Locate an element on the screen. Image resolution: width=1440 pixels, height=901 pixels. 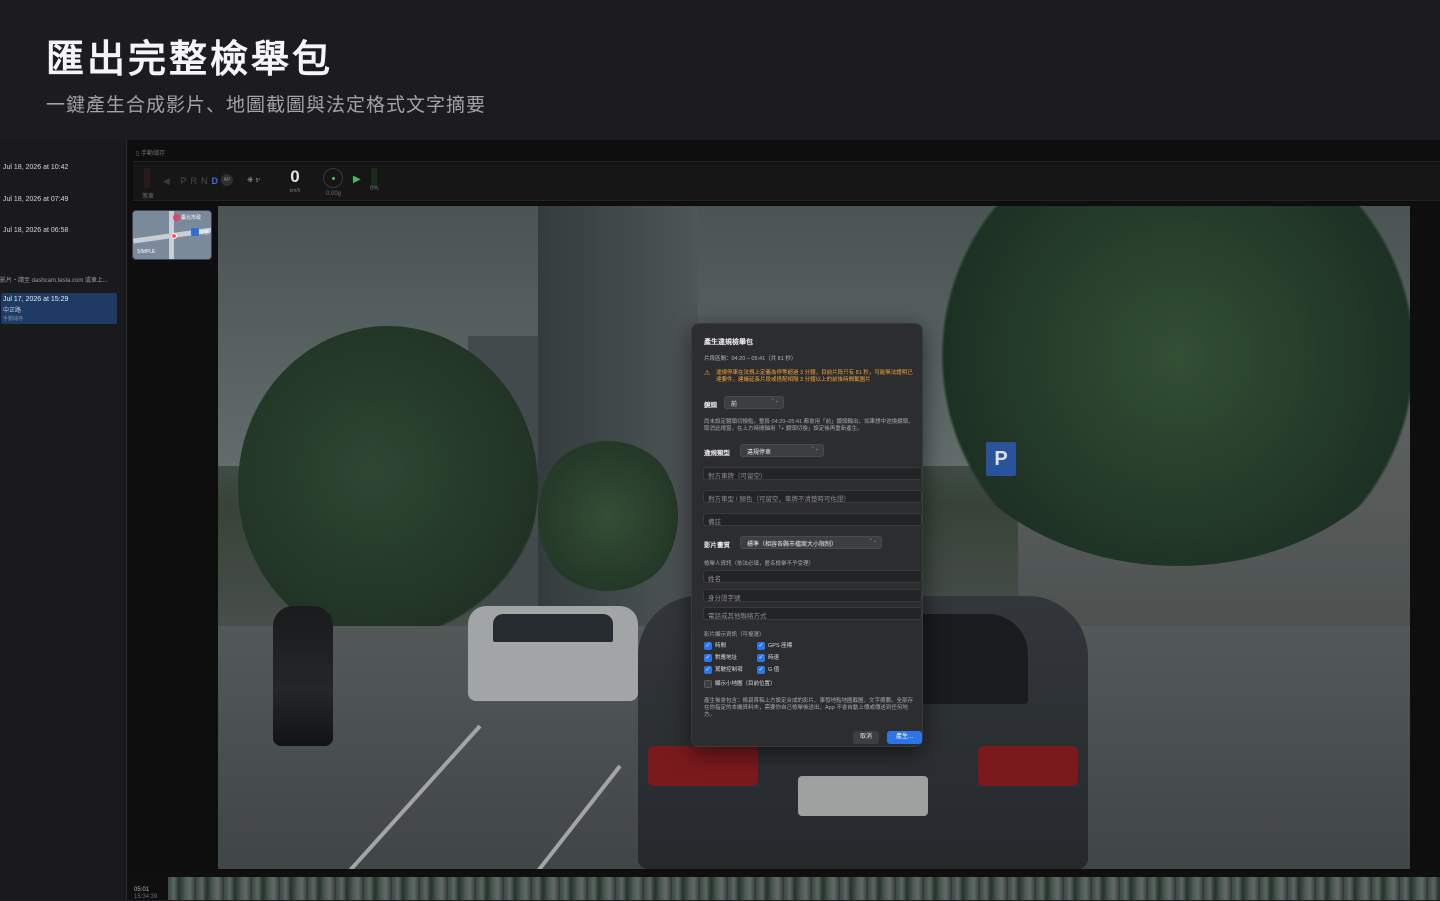
minimap-label: 臺北市政 is located at coordinates (191, 218).